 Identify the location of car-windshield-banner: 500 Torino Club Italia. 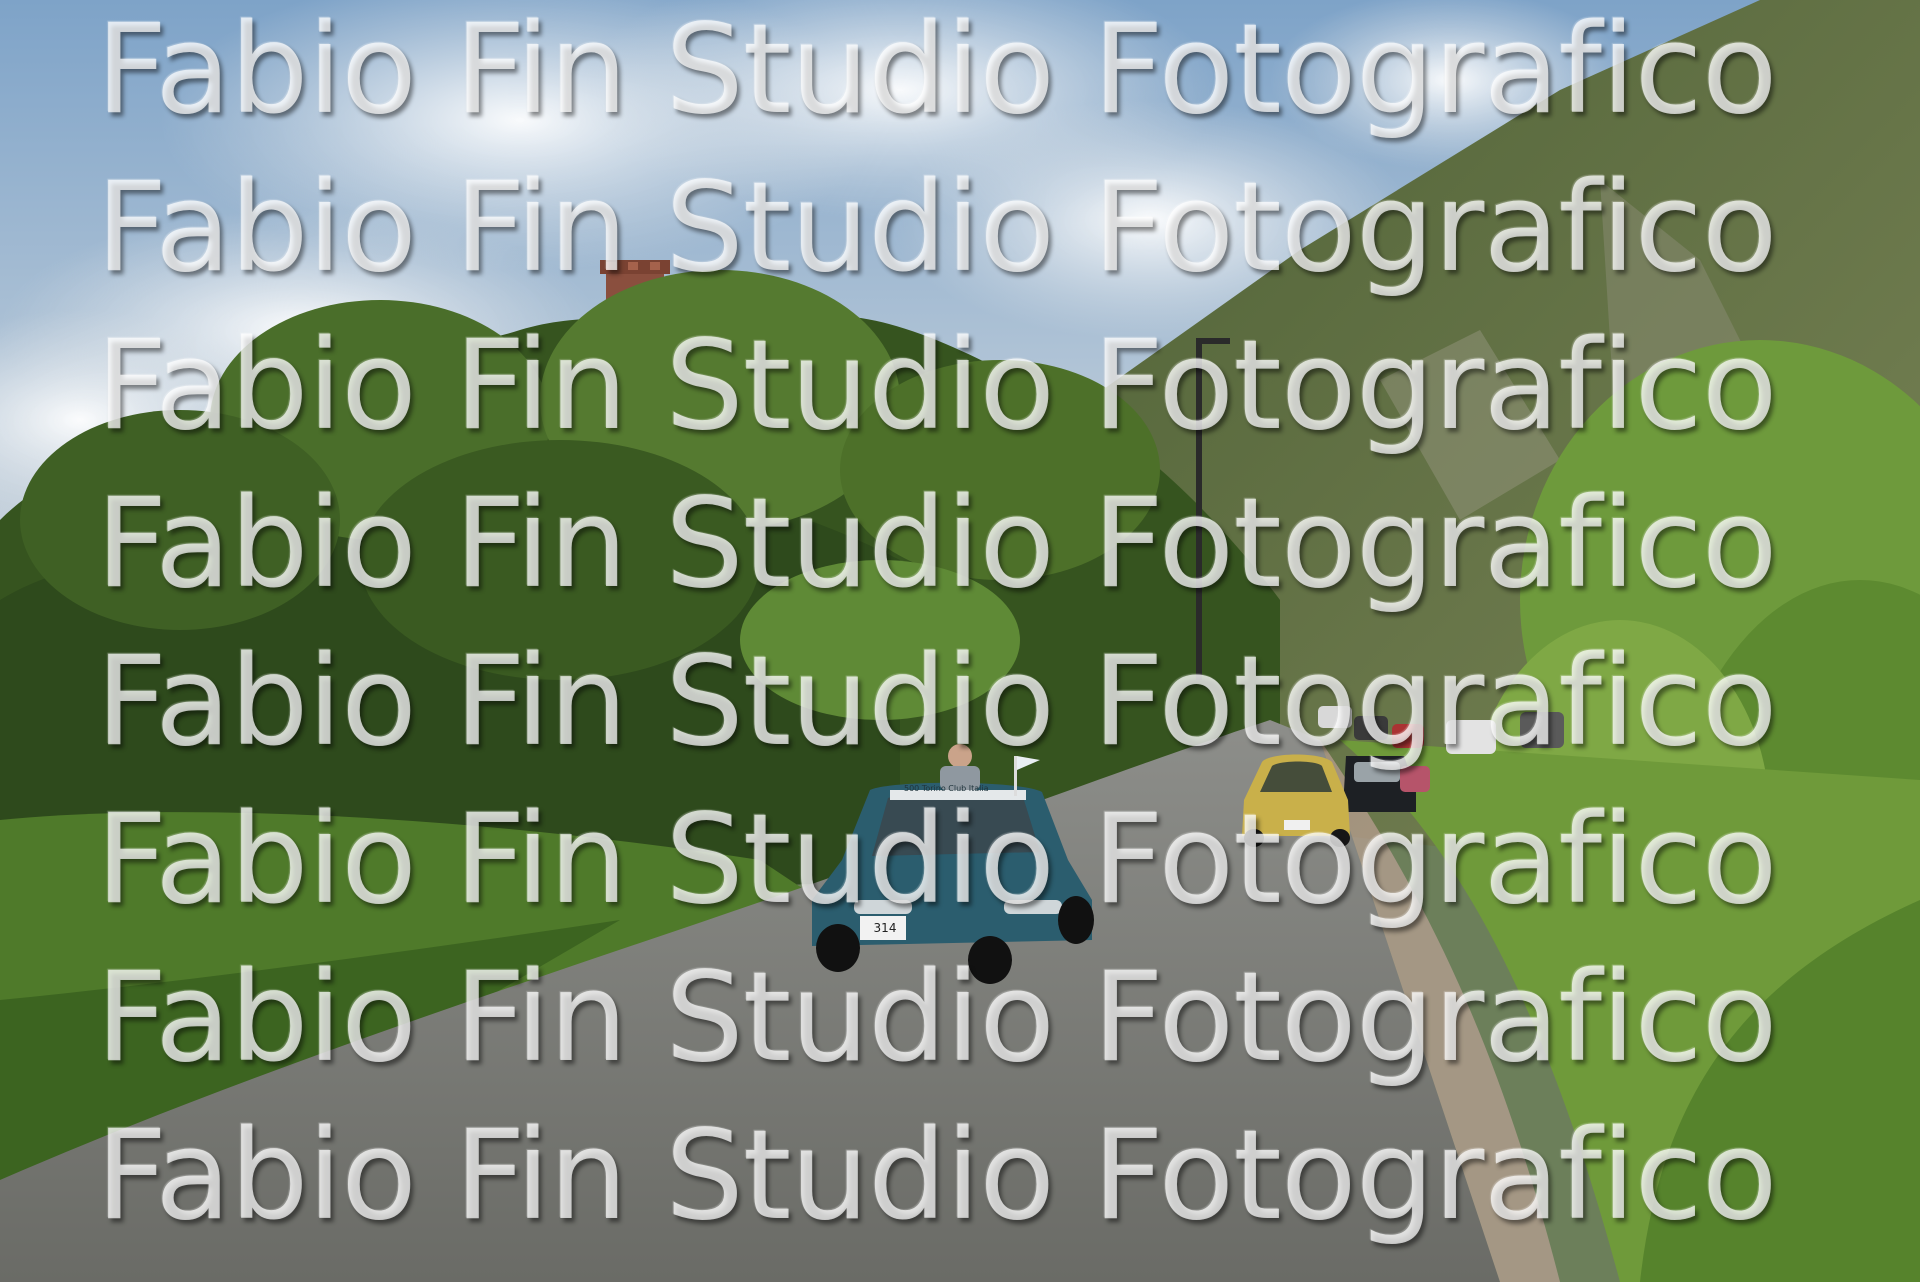
(946, 788).